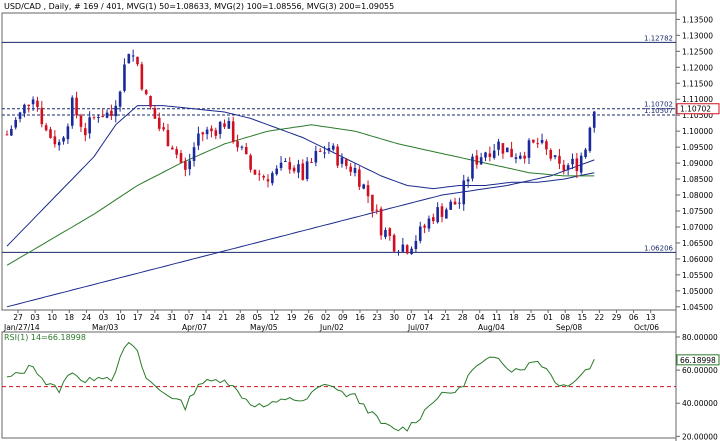 The width and height of the screenshot is (720, 441). I want to click on x-month-label: Apr/07, so click(194, 327).